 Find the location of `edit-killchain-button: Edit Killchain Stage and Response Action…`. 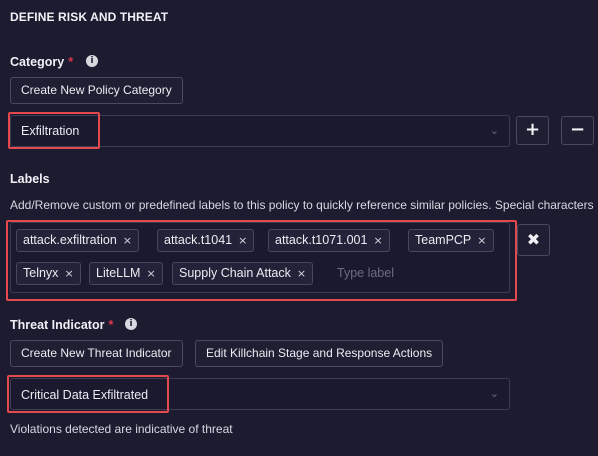

edit-killchain-button: Edit Killchain Stage and Response Action… is located at coordinates (319, 353).